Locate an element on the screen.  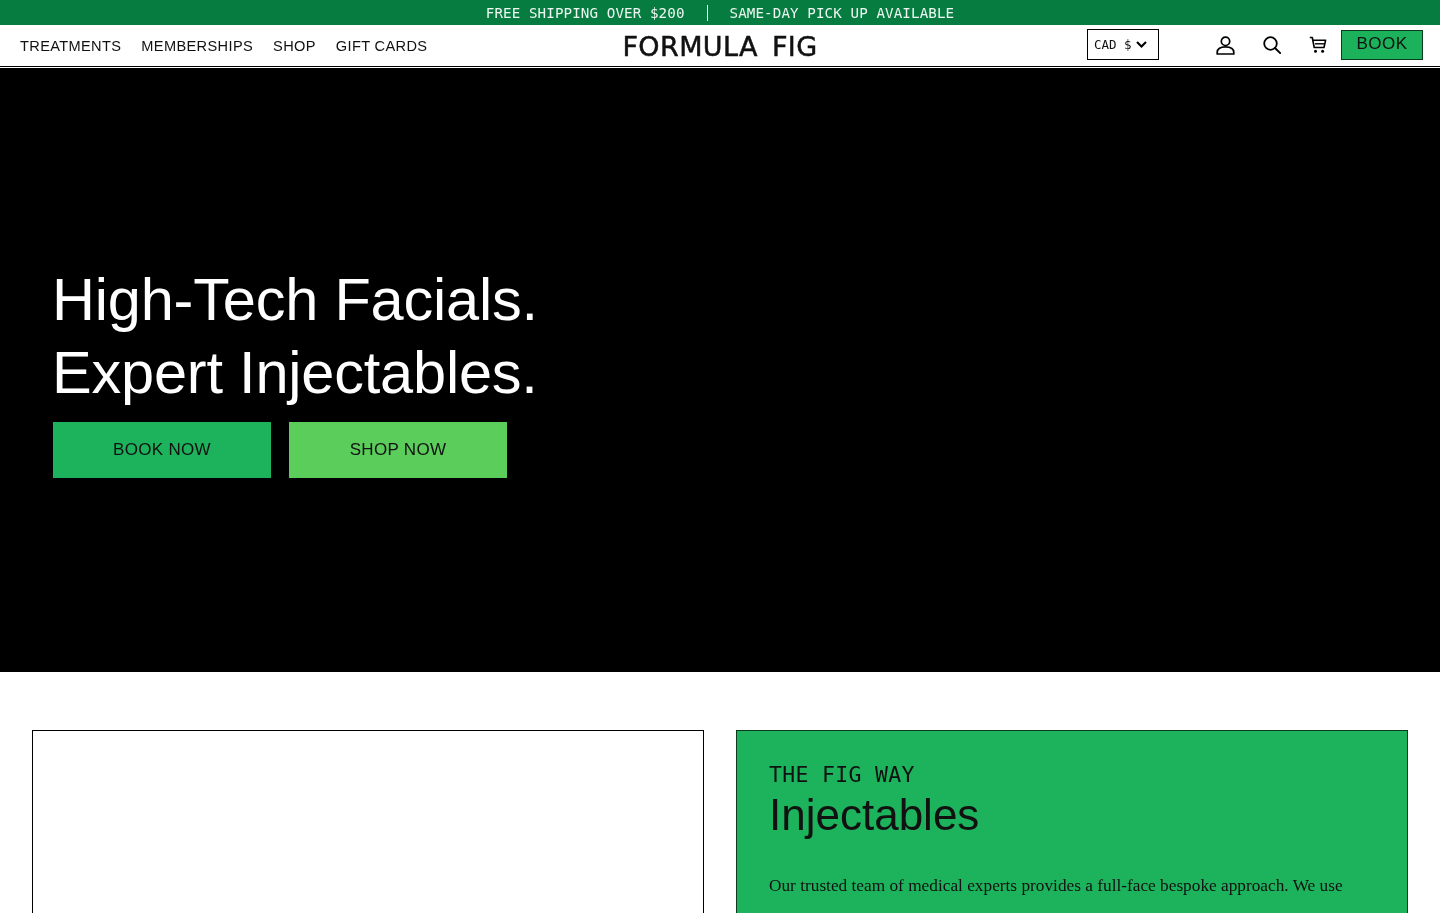
nav-link: TREATMENTS is located at coordinates (71, 45).